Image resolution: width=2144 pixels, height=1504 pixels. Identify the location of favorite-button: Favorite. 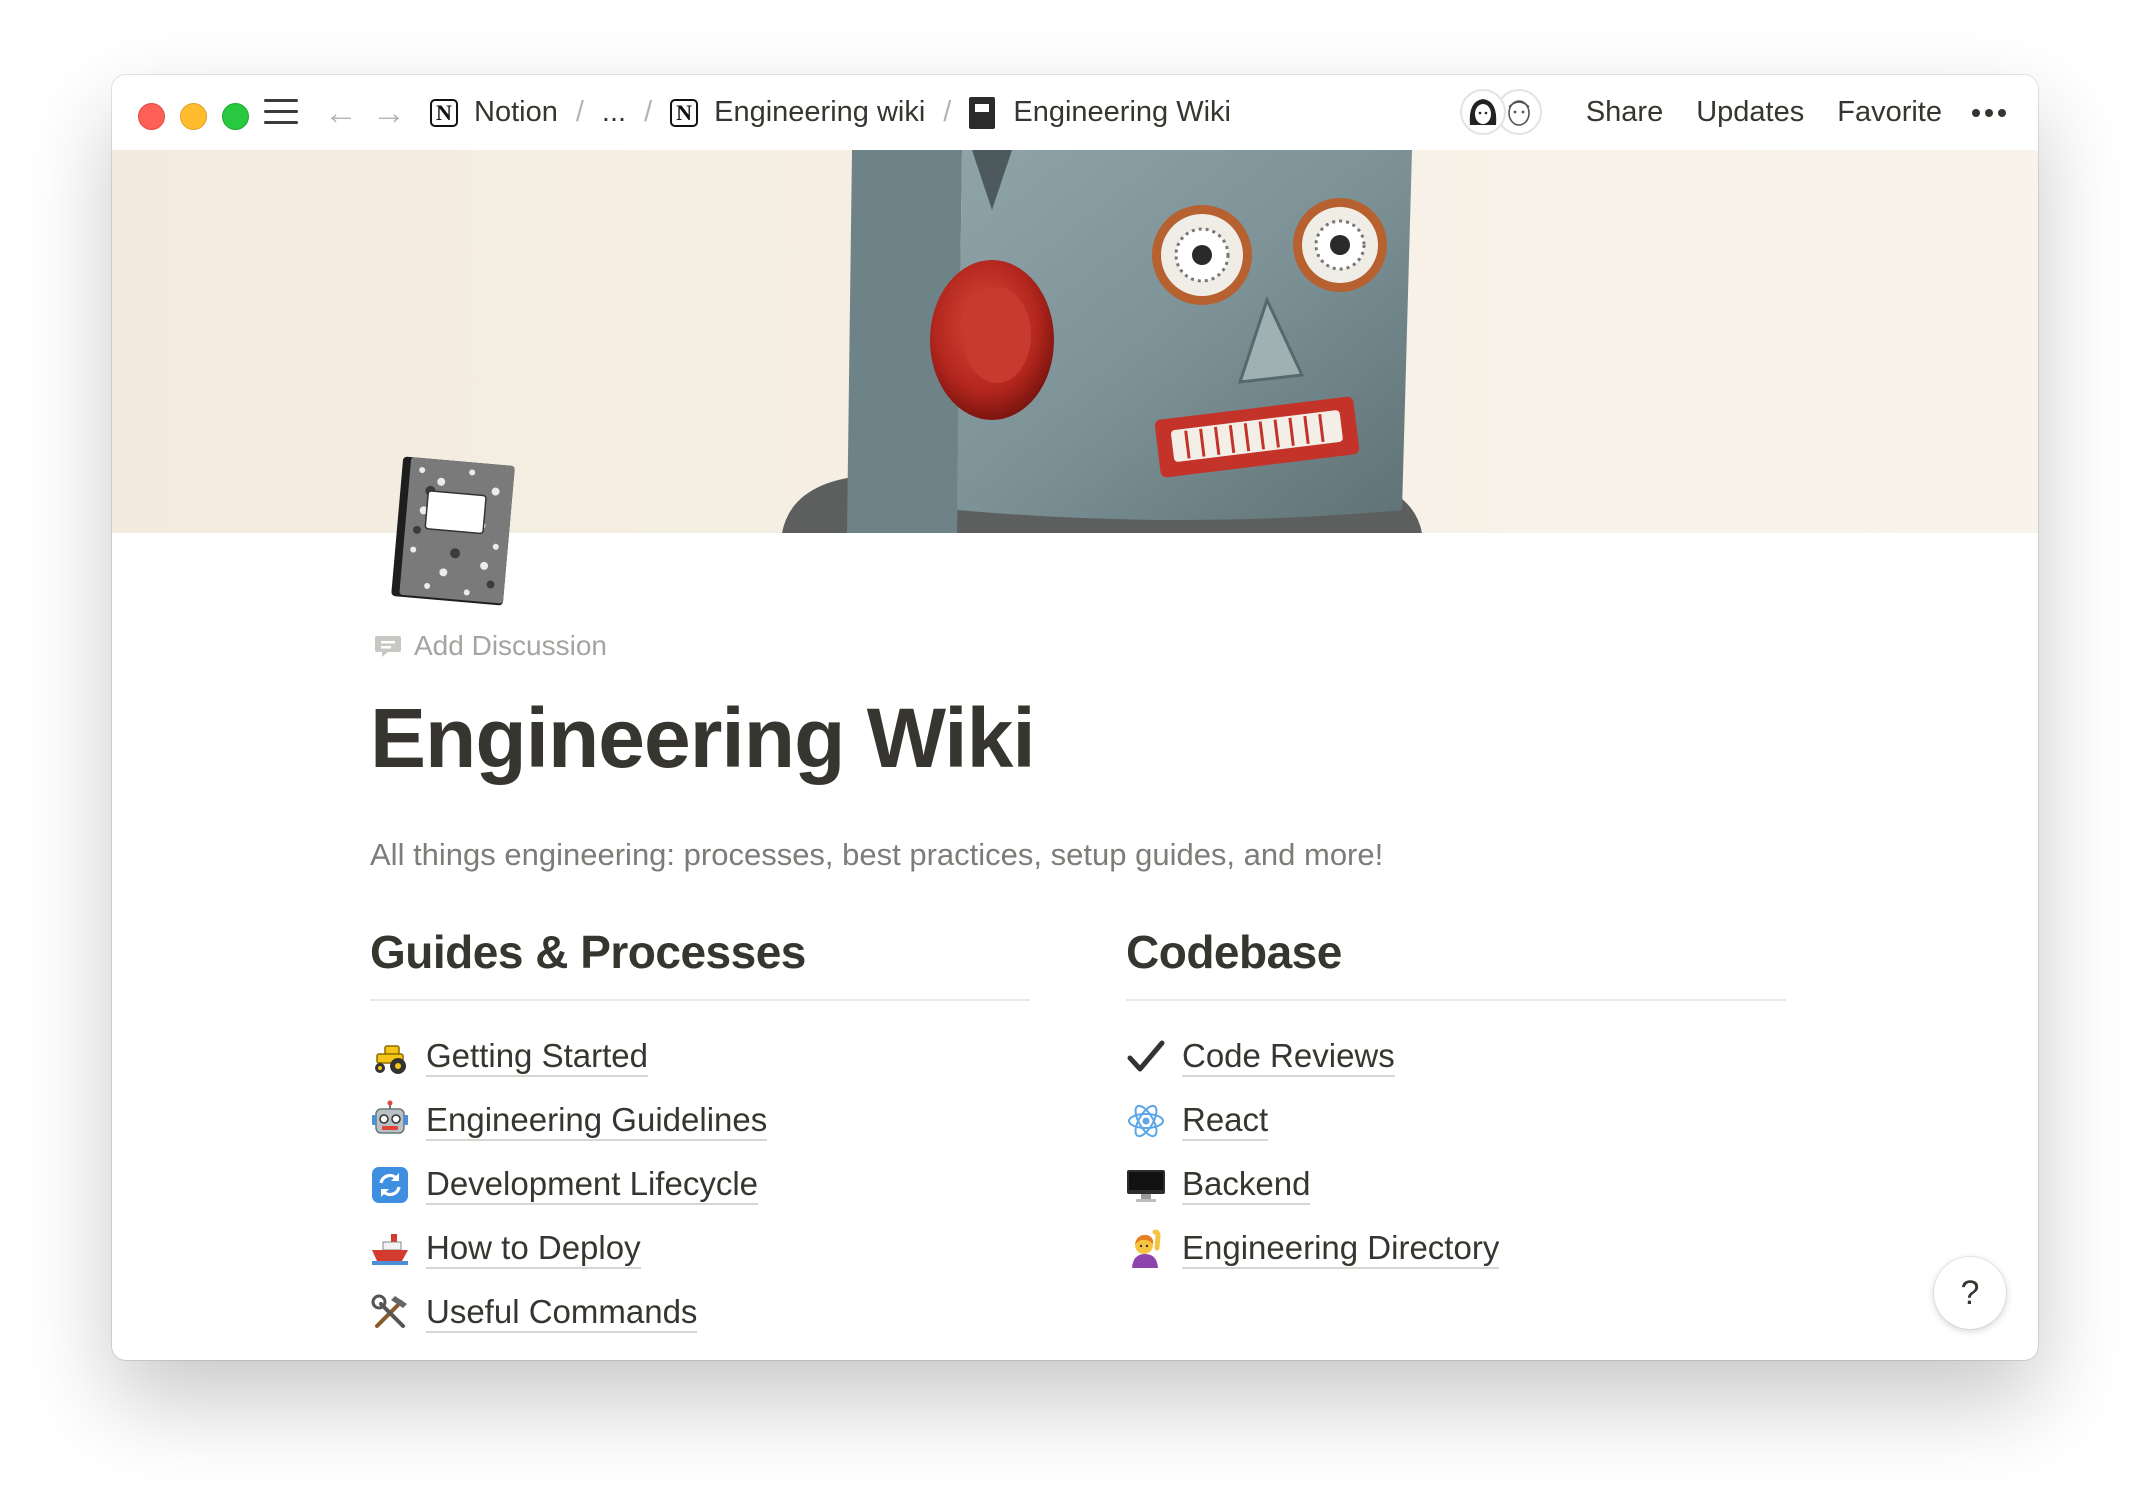
(1889, 112).